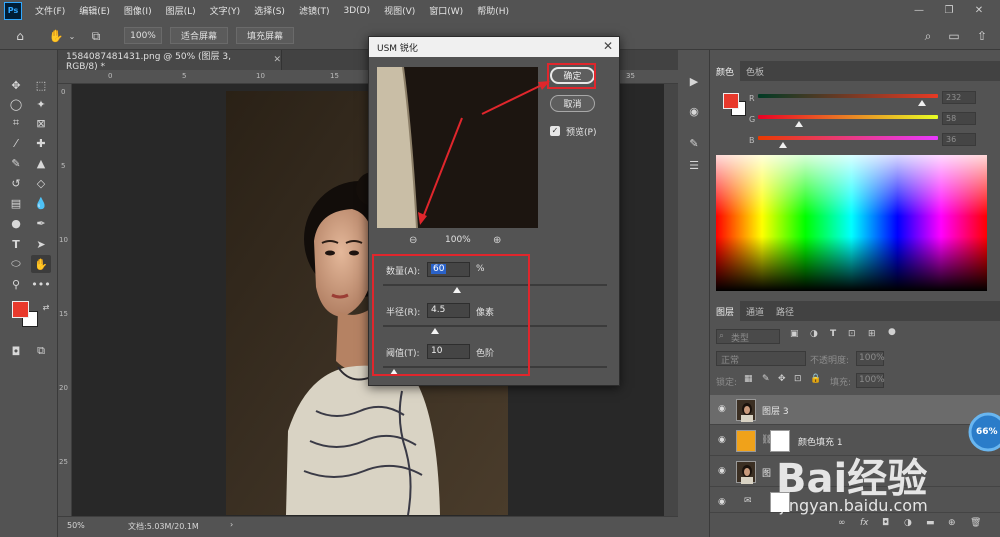 This screenshot has width=1000, height=537. I want to click on frame-tool-icon: ⊠, so click(41, 123).